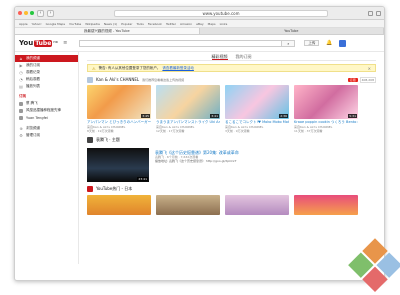 This screenshot has height=295, width=400. What do you see at coordinates (46, 79) in the screenshot?
I see `sidebar-item-watch-later: ◔ 稍后观看` at bounding box center [46, 79].